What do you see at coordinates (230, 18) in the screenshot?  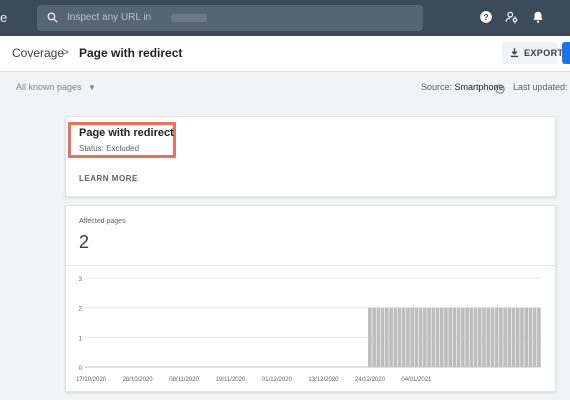 I see `url-inspection-search: Inspect any URL in` at bounding box center [230, 18].